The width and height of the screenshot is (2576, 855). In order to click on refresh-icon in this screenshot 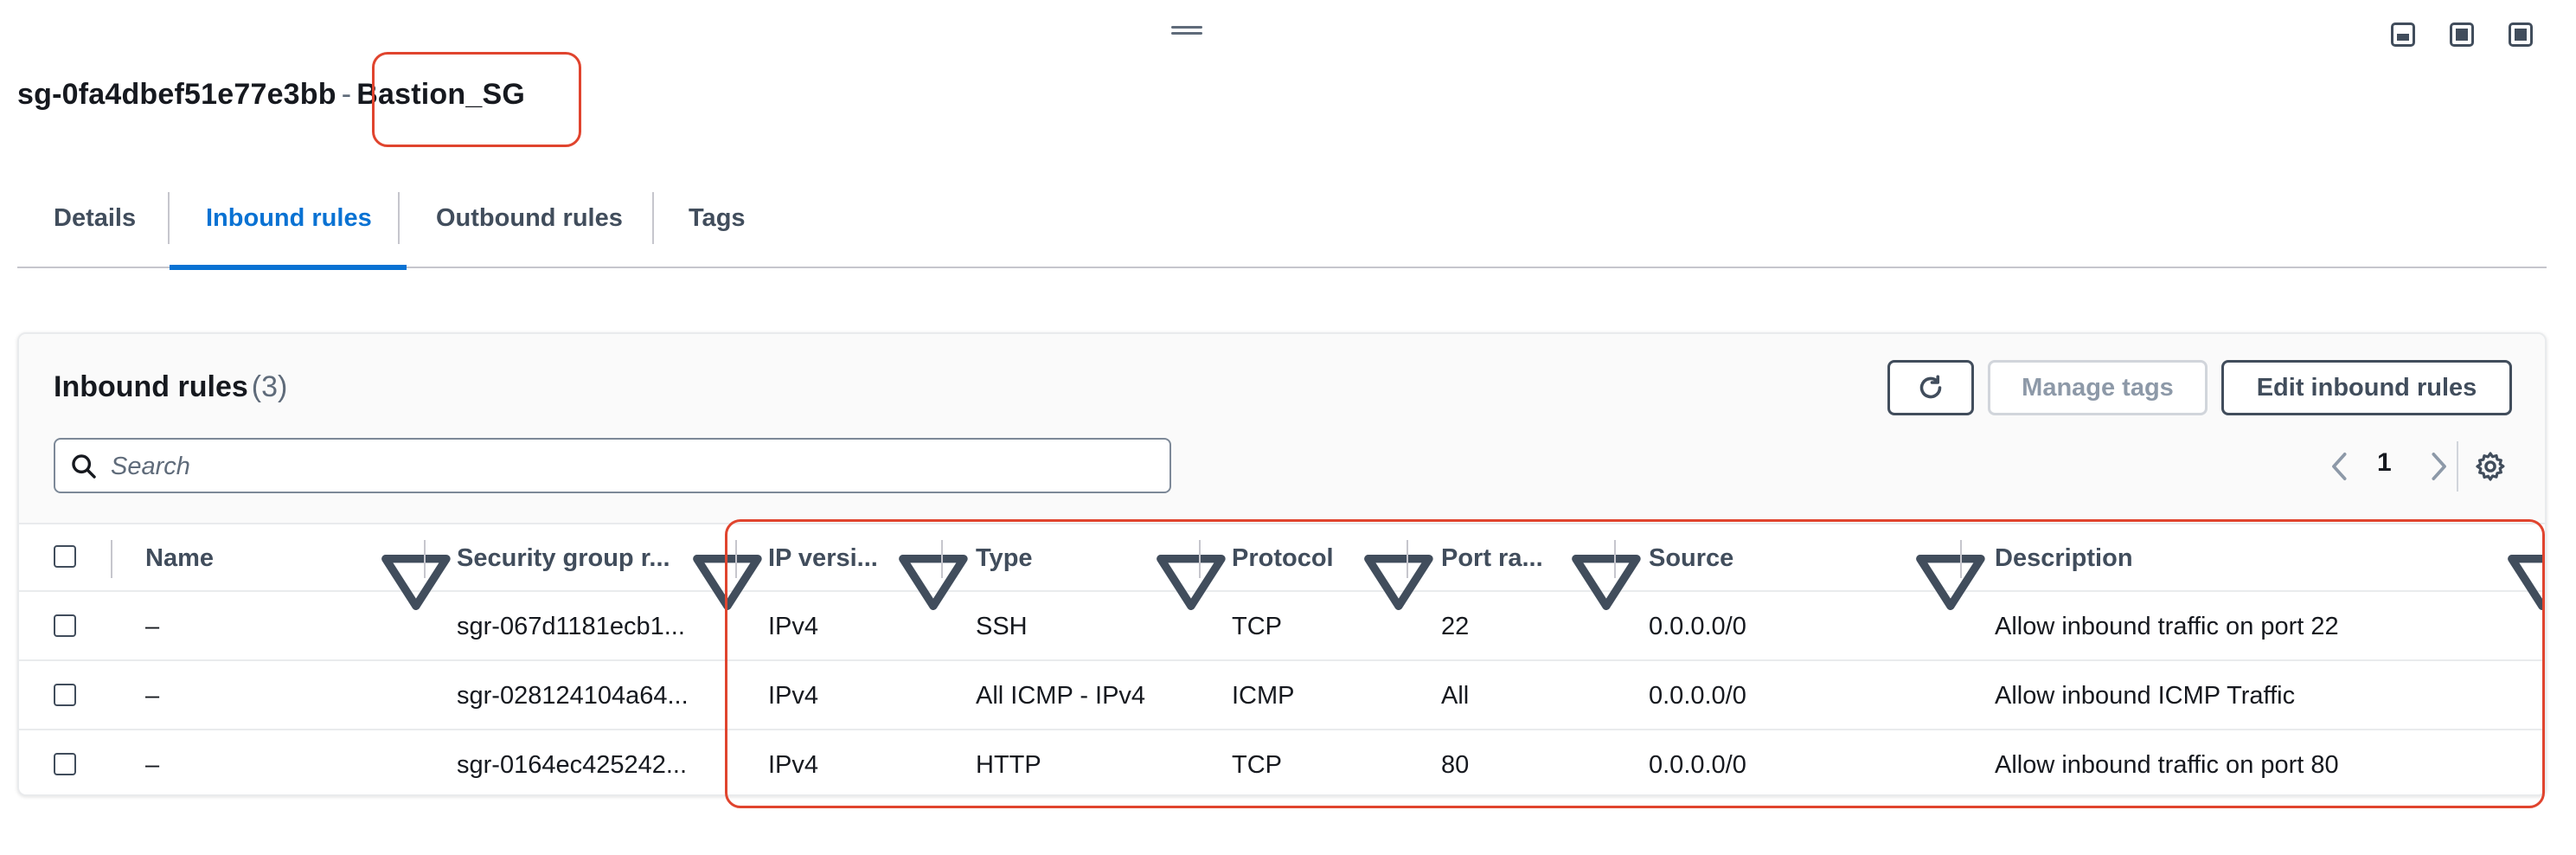, I will do `click(1930, 387)`.